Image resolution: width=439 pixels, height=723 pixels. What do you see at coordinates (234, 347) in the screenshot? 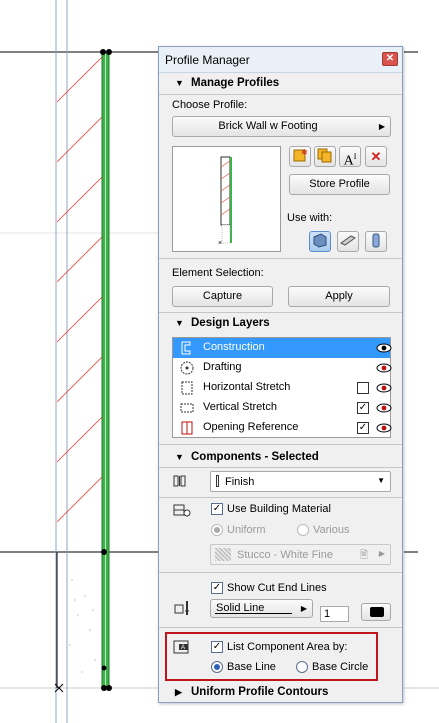
I see `layer-label: Construction` at bounding box center [234, 347].